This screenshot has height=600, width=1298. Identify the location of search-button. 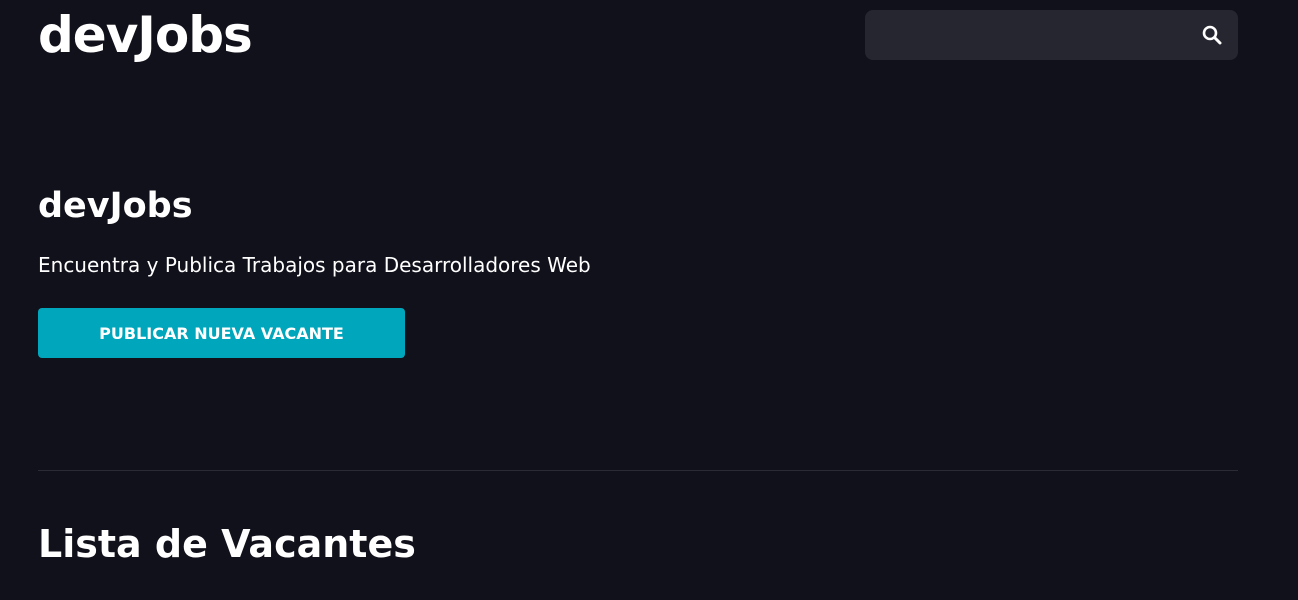
(1212, 35).